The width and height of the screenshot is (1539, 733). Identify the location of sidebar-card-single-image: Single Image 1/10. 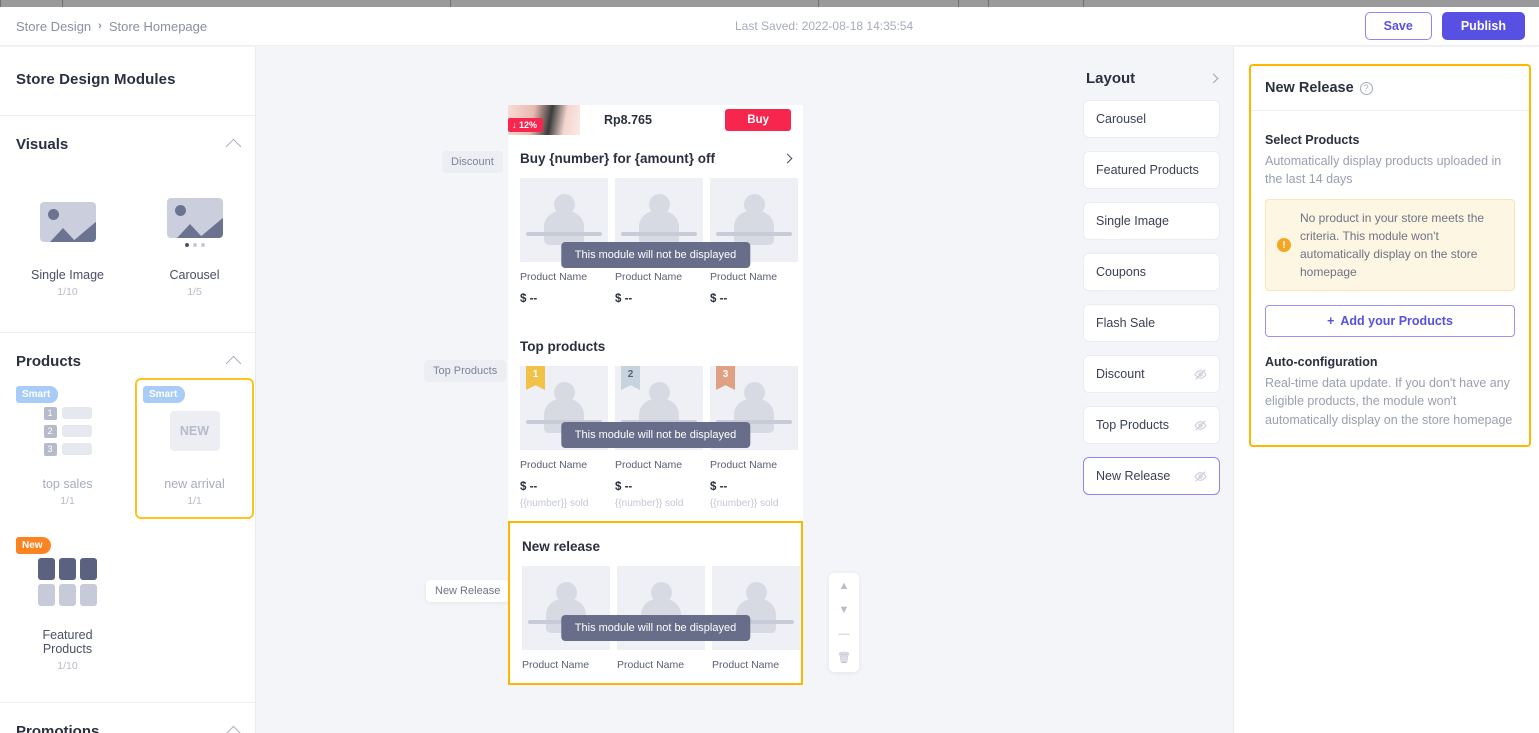
(67, 239).